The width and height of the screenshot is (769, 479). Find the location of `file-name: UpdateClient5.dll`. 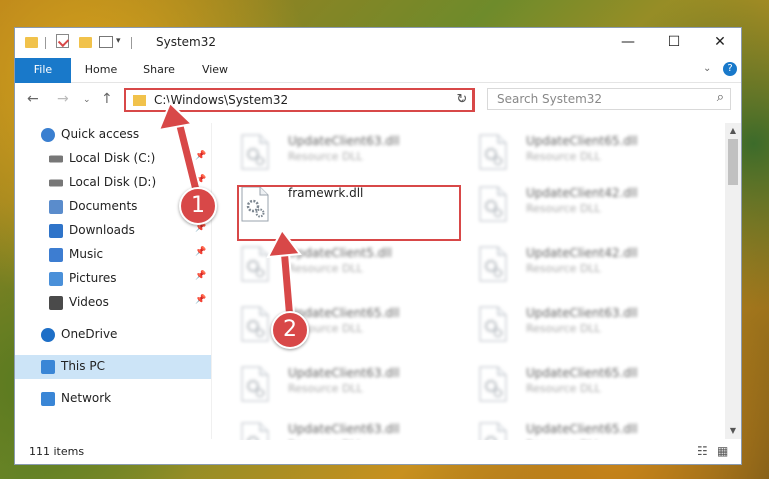

file-name: UpdateClient5.dll is located at coordinates (340, 253).